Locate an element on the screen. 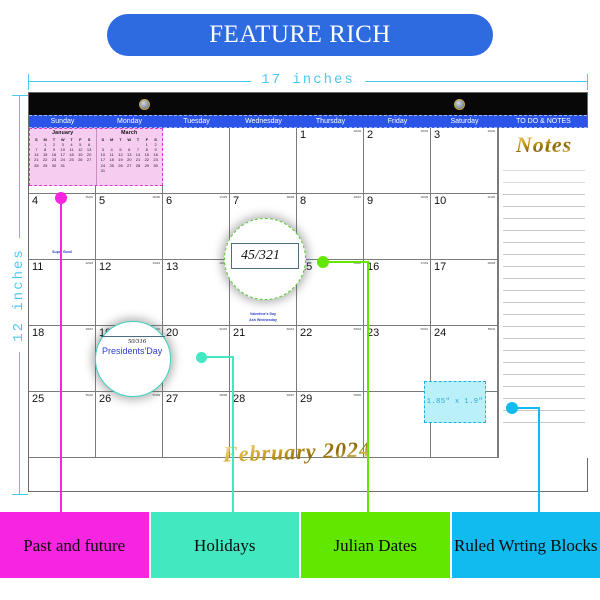 This screenshot has height=600, width=600. day-number: 22 is located at coordinates (306, 333).